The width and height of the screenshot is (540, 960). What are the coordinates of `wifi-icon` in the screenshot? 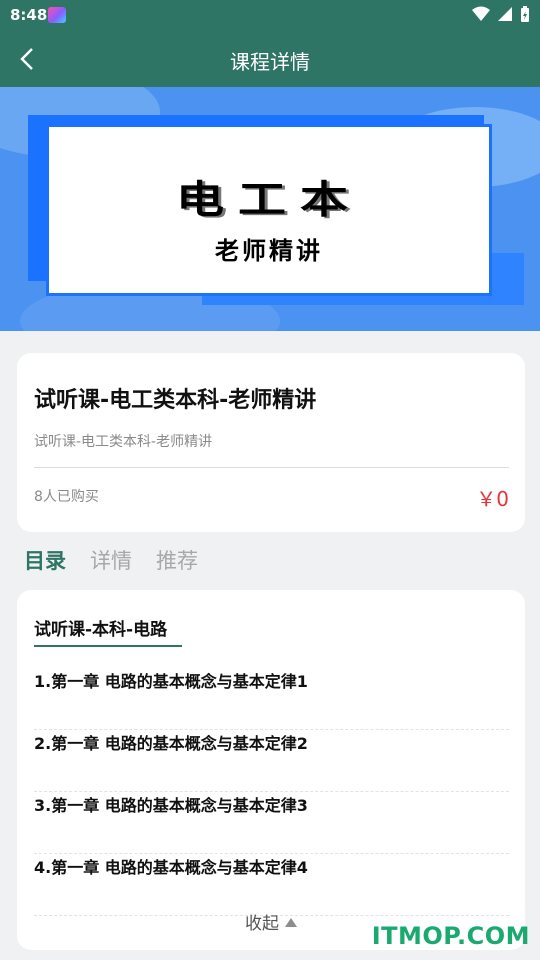 It's located at (481, 13).